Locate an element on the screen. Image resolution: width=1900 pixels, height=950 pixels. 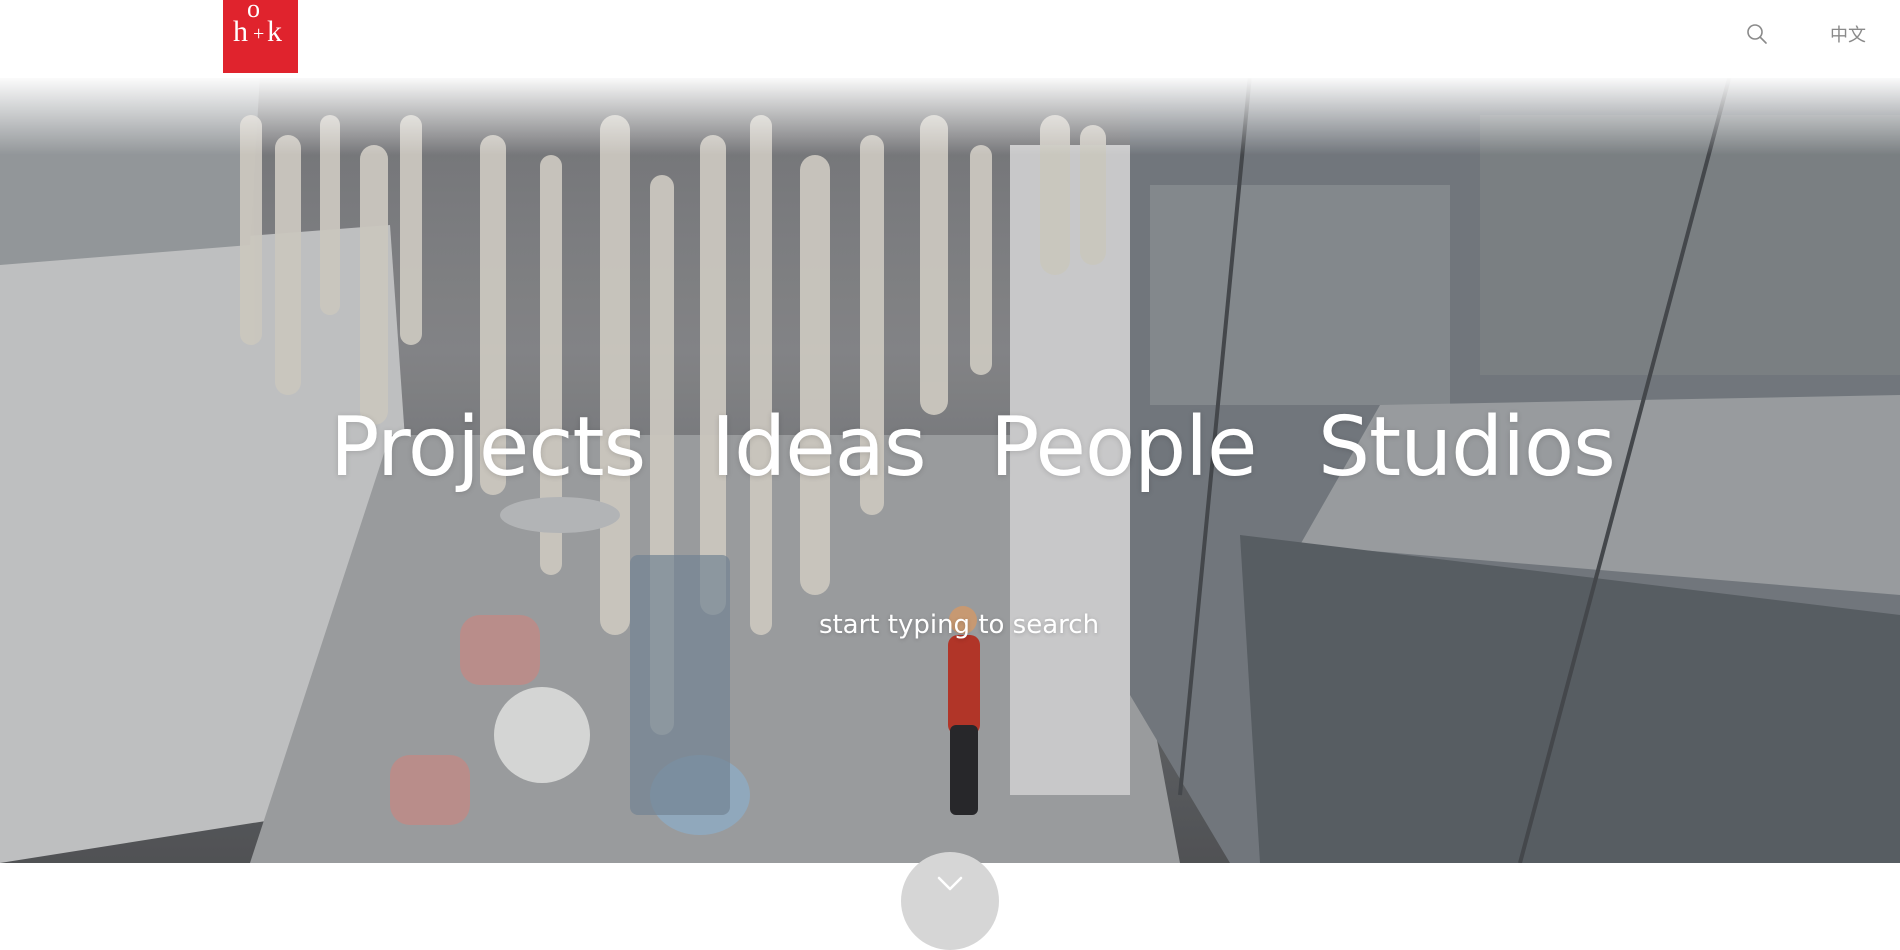
search-button is located at coordinates (1757, 34).